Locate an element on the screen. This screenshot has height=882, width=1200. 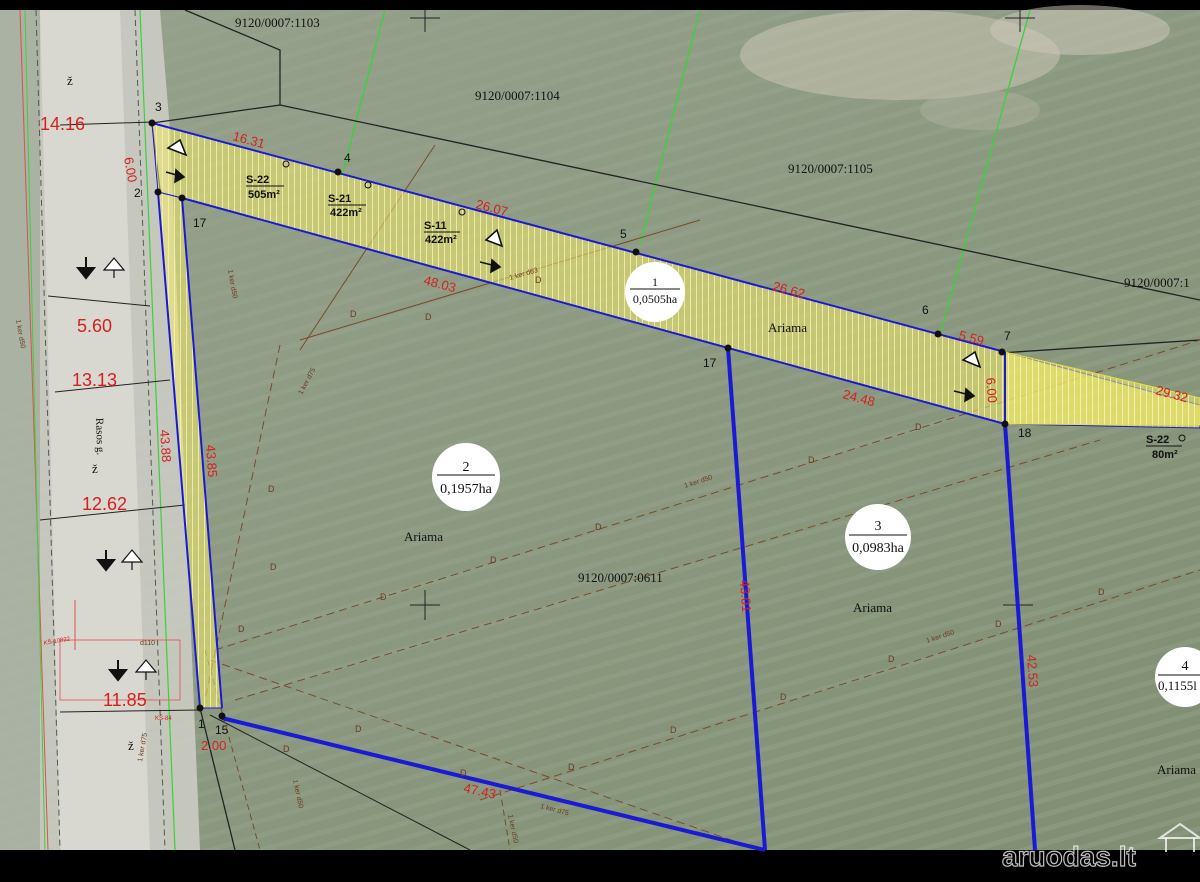
point-4: 4 is located at coordinates (347, 158).